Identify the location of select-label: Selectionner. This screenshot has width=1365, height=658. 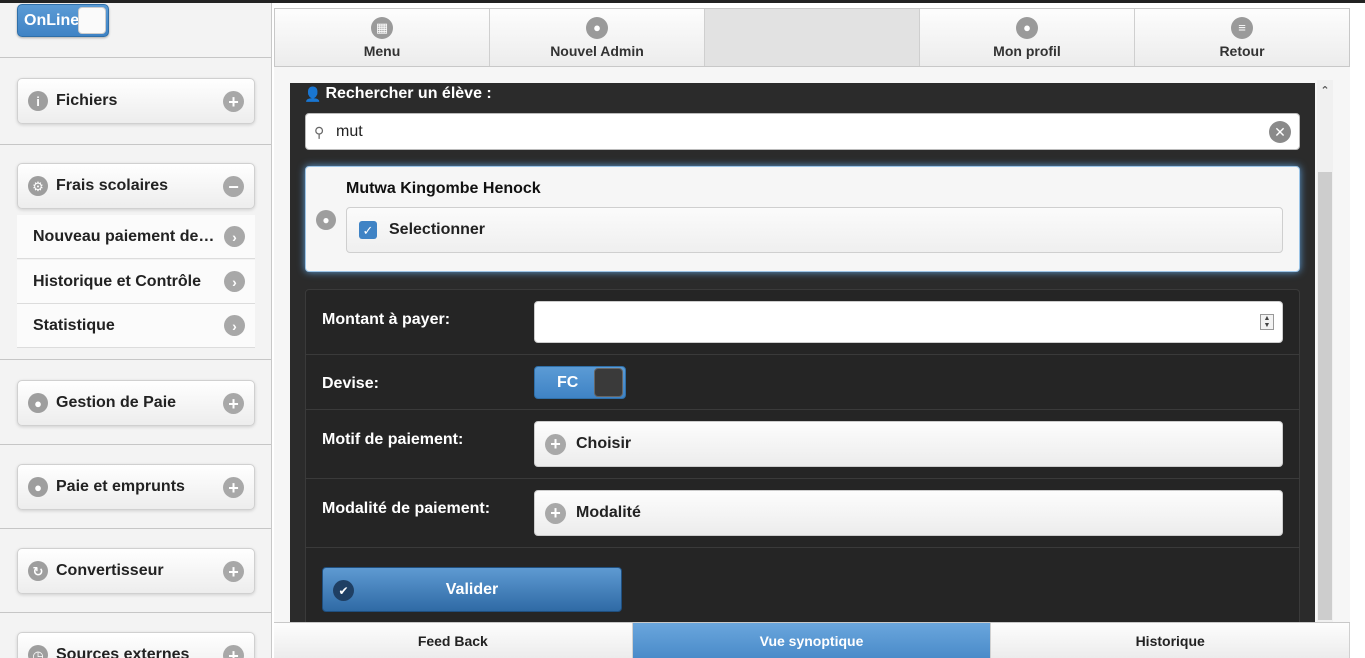
(437, 229).